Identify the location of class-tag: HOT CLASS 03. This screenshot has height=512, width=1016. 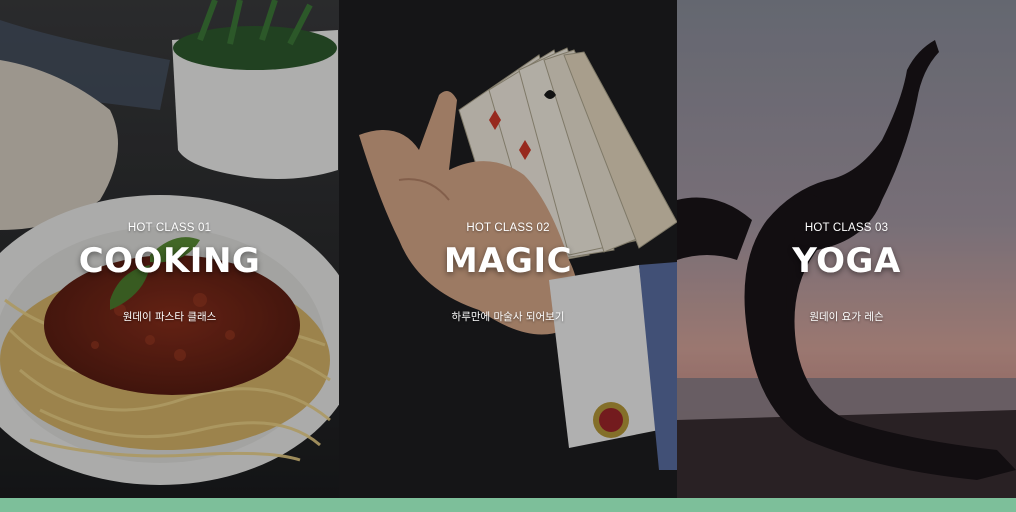
(846, 228).